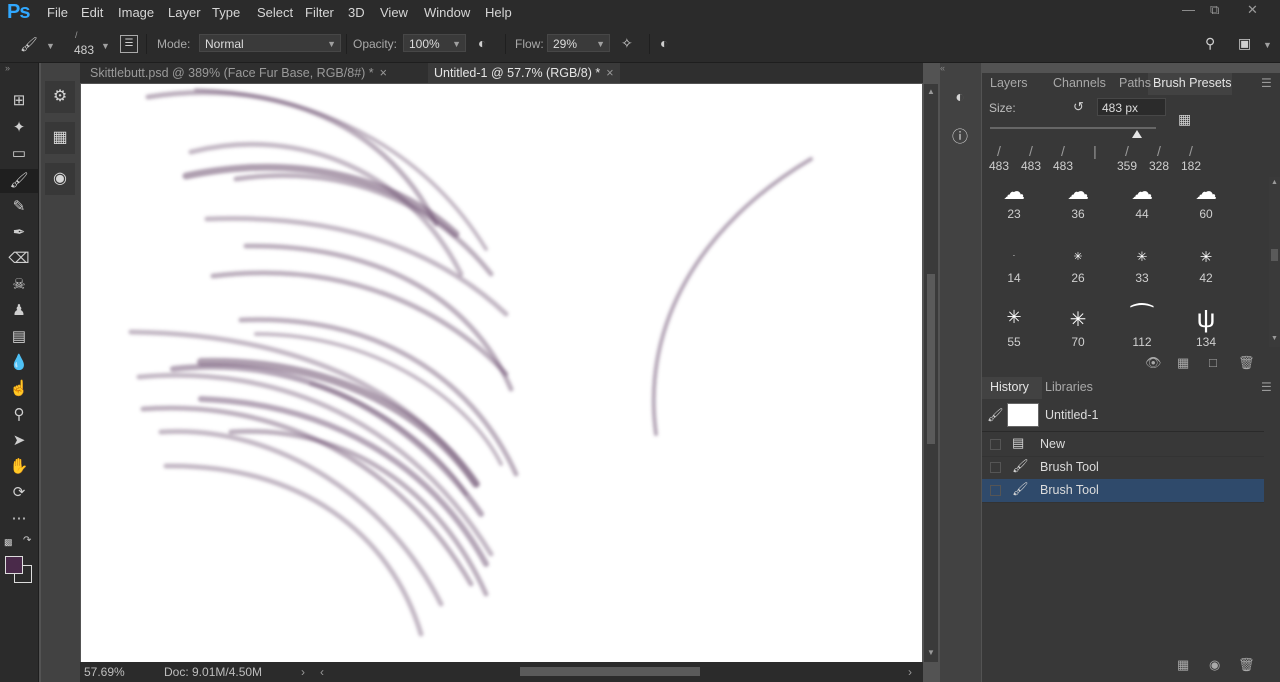 Image resolution: width=1280 pixels, height=682 pixels. I want to click on eraser-tool-icon: ⌫, so click(19, 259).